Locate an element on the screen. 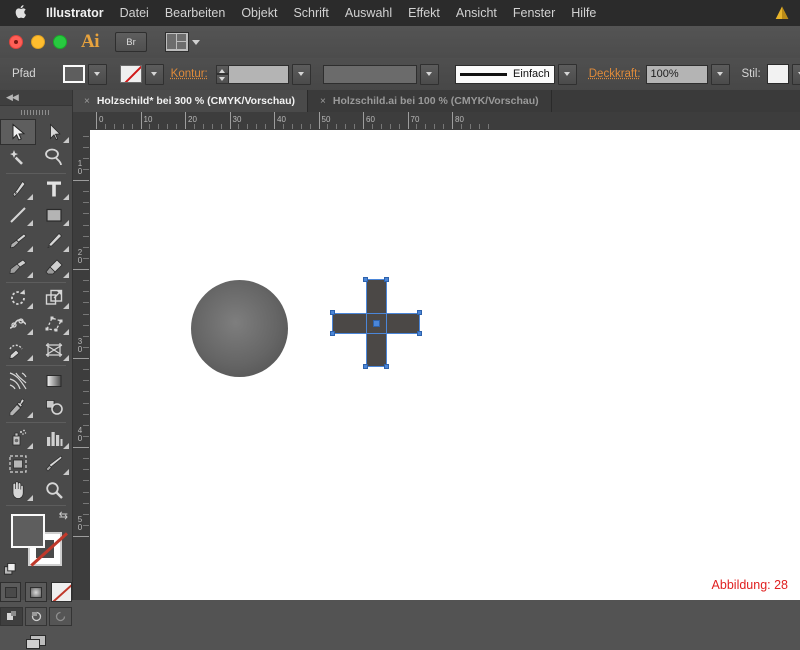 The height and width of the screenshot is (650, 800). gradient-mode-button is located at coordinates (36, 592).